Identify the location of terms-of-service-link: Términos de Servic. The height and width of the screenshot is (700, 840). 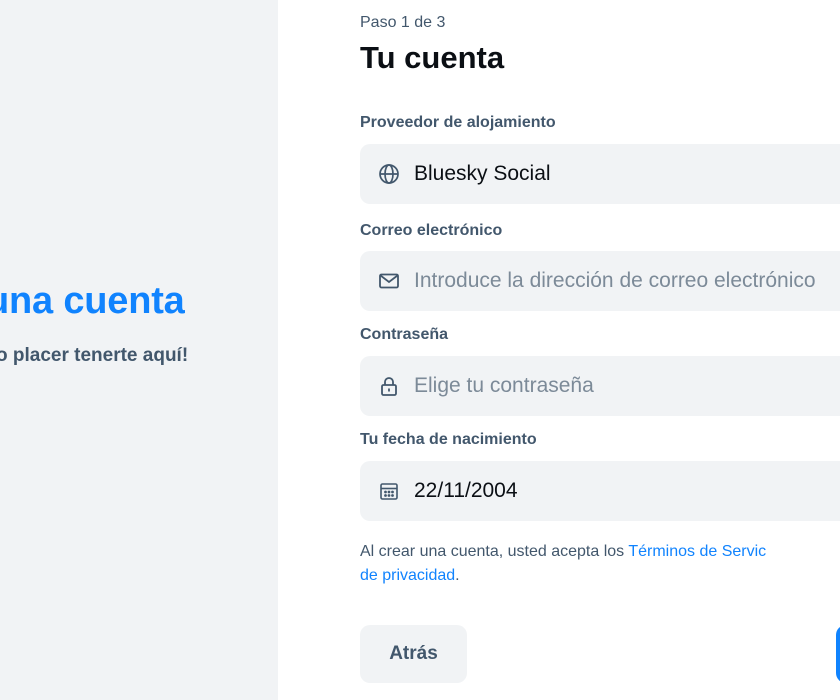
(697, 551).